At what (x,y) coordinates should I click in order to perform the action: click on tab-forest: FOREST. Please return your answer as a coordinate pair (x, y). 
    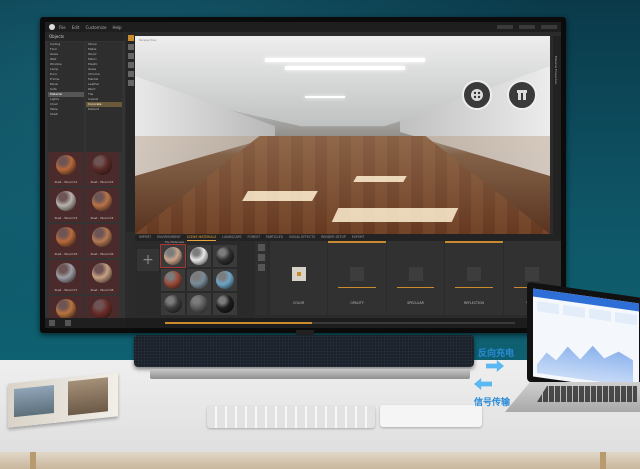
    Looking at the image, I should click on (253, 237).